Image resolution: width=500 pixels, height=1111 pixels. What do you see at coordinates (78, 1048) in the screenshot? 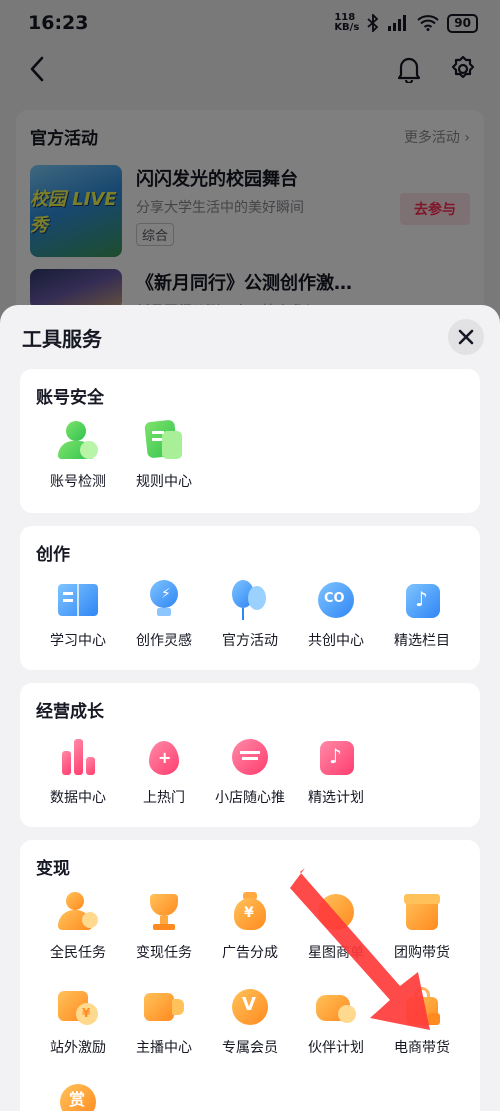
I see `tool-label: 站外激励` at bounding box center [78, 1048].